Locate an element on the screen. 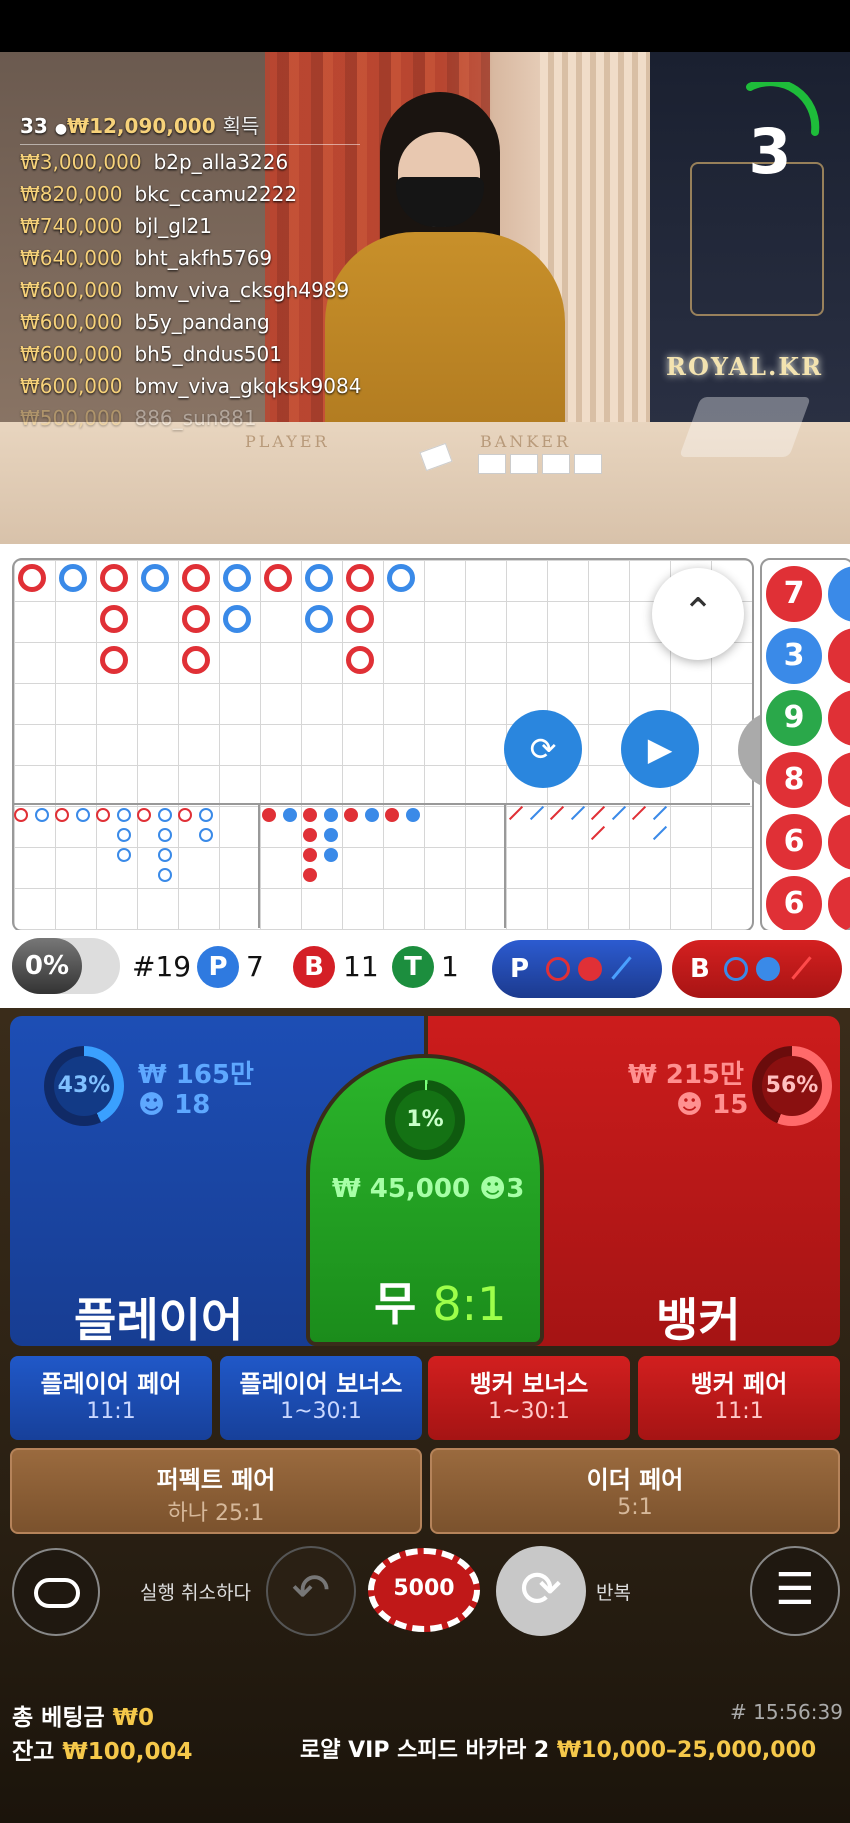 This screenshot has height=1823, width=850. countdown-timer: 3 is located at coordinates (770, 151).